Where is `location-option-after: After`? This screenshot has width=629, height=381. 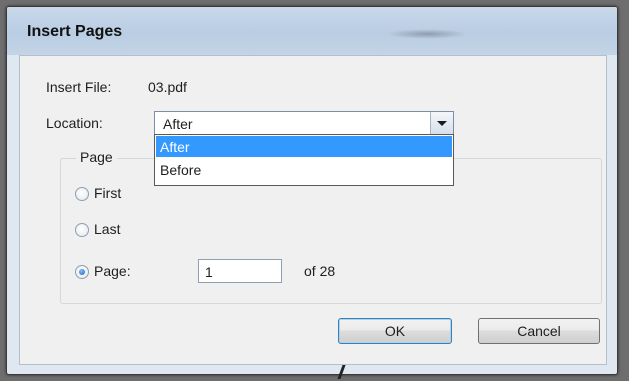 location-option-after: After is located at coordinates (304, 146).